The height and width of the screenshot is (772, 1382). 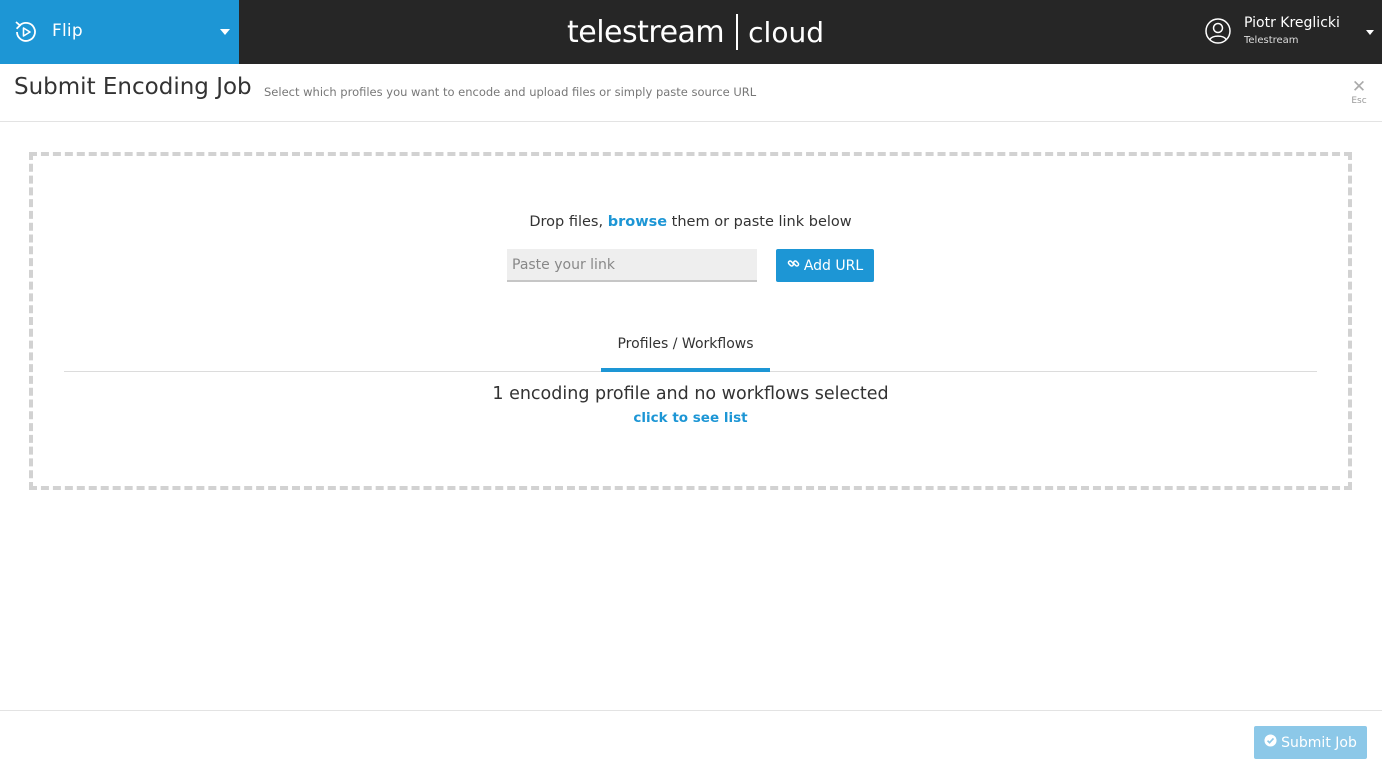 I want to click on telestream-cloud-logo: telestream cloud, so click(x=695, y=32).